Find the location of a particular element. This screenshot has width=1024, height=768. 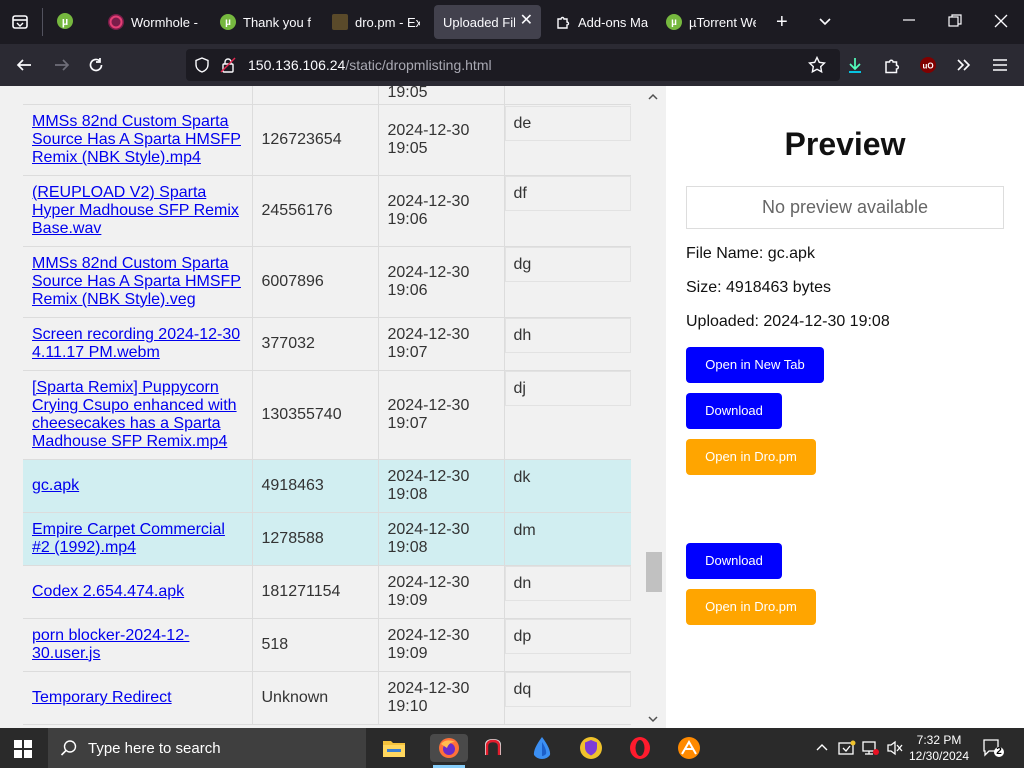

insecure-lock-icon is located at coordinates (228, 67).